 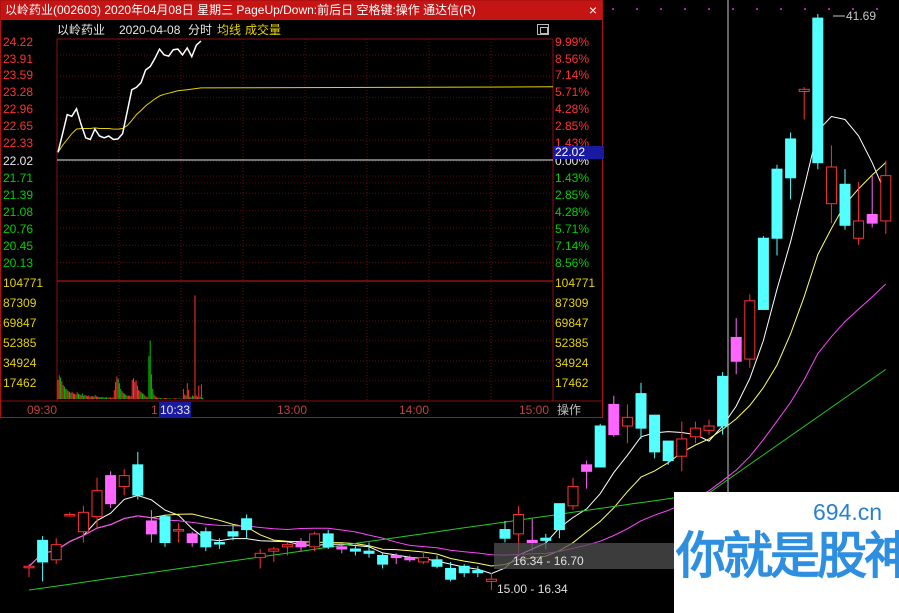 What do you see at coordinates (175, 410) in the screenshot?
I see `cursor-time-label: 10:33` at bounding box center [175, 410].